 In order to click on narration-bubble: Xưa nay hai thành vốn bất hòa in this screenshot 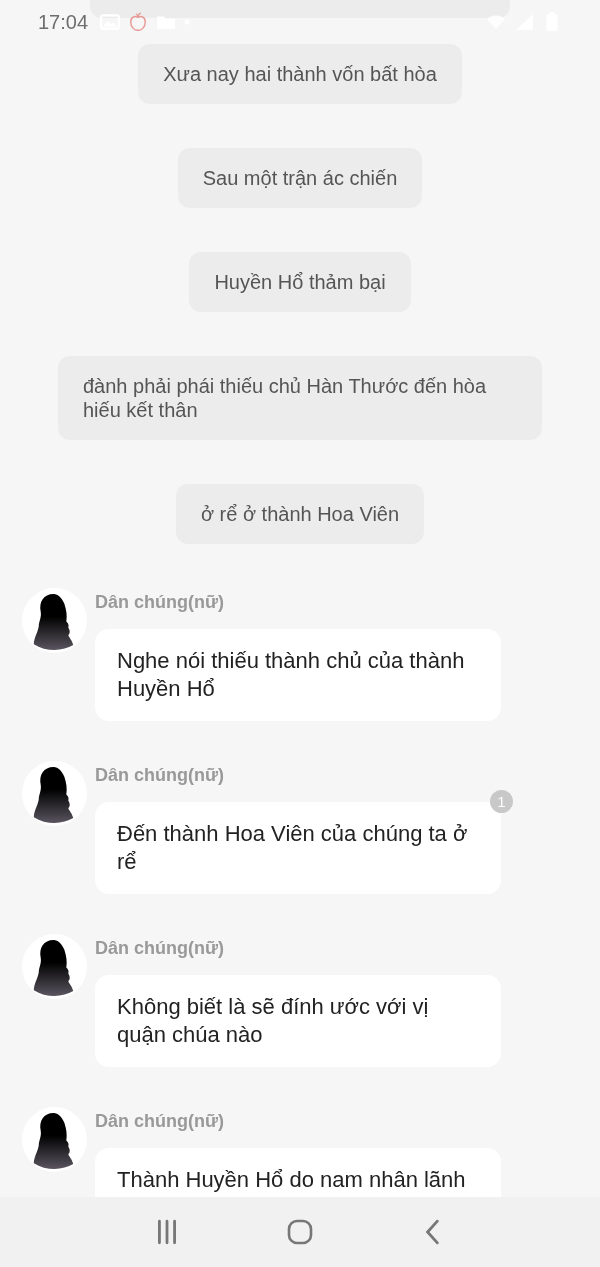, I will do `click(300, 74)`.